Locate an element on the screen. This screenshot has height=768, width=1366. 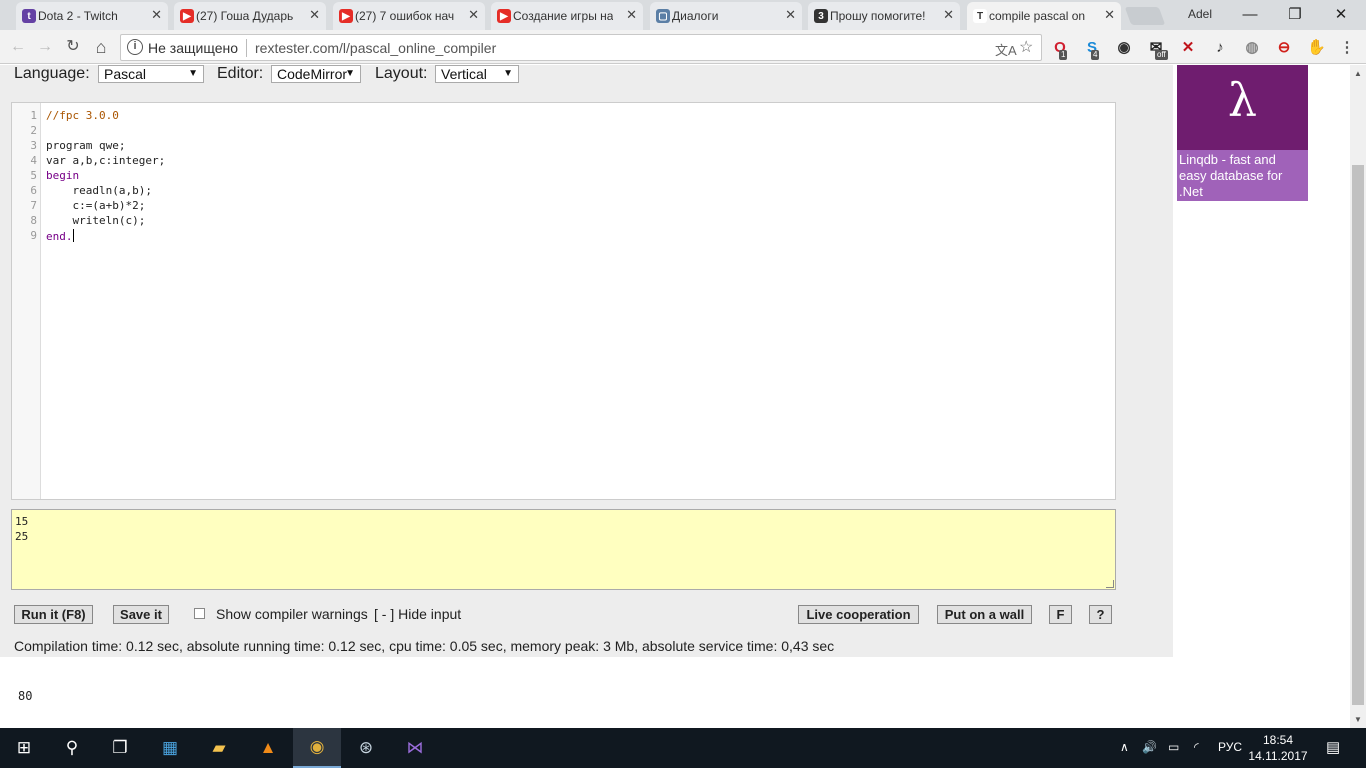
code-text: program qwe; is located at coordinates (86, 145).